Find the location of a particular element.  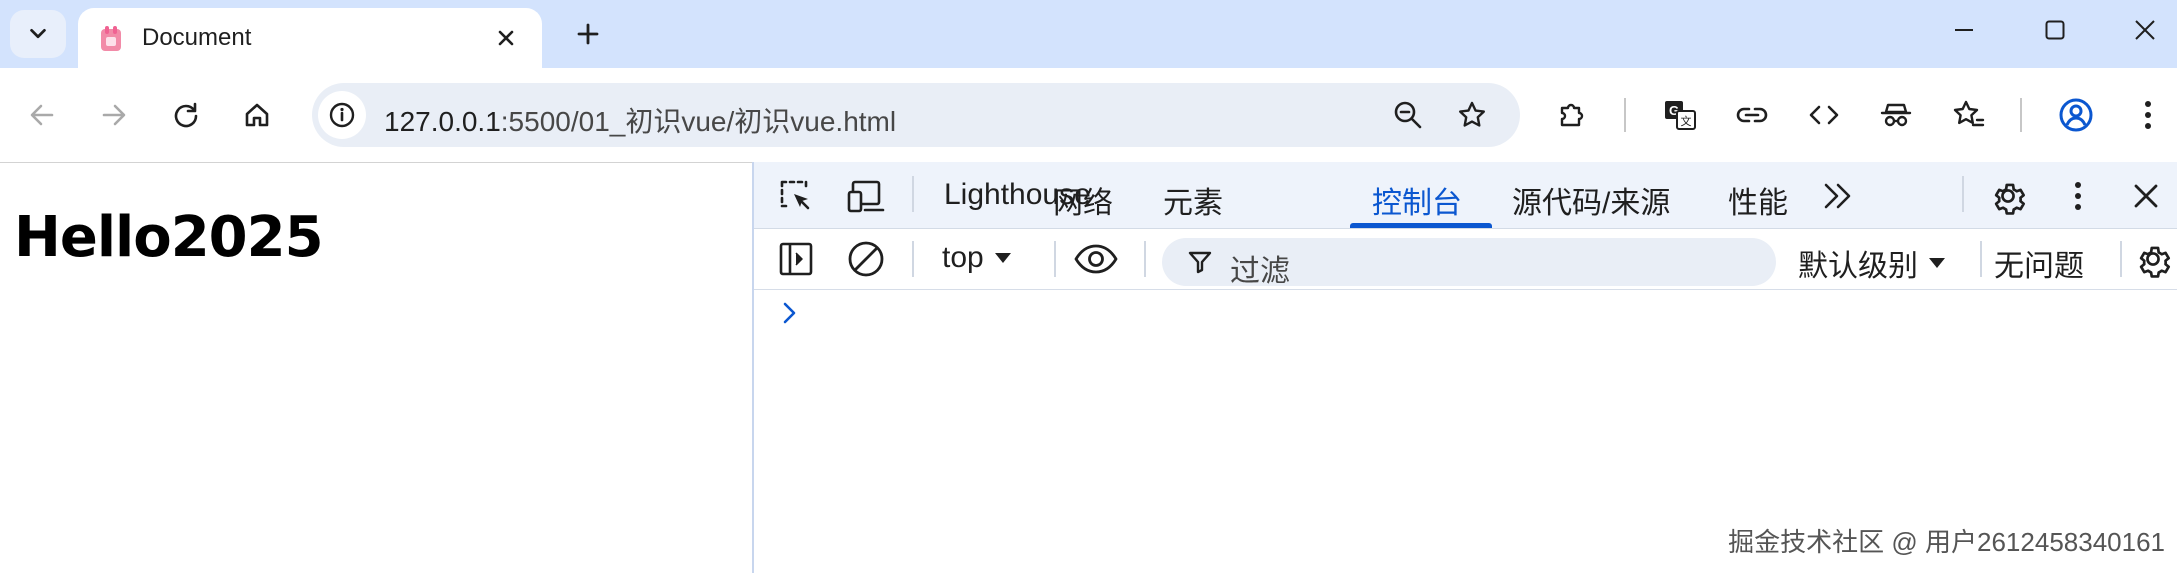

device-toolbar-button is located at coordinates (866, 196).